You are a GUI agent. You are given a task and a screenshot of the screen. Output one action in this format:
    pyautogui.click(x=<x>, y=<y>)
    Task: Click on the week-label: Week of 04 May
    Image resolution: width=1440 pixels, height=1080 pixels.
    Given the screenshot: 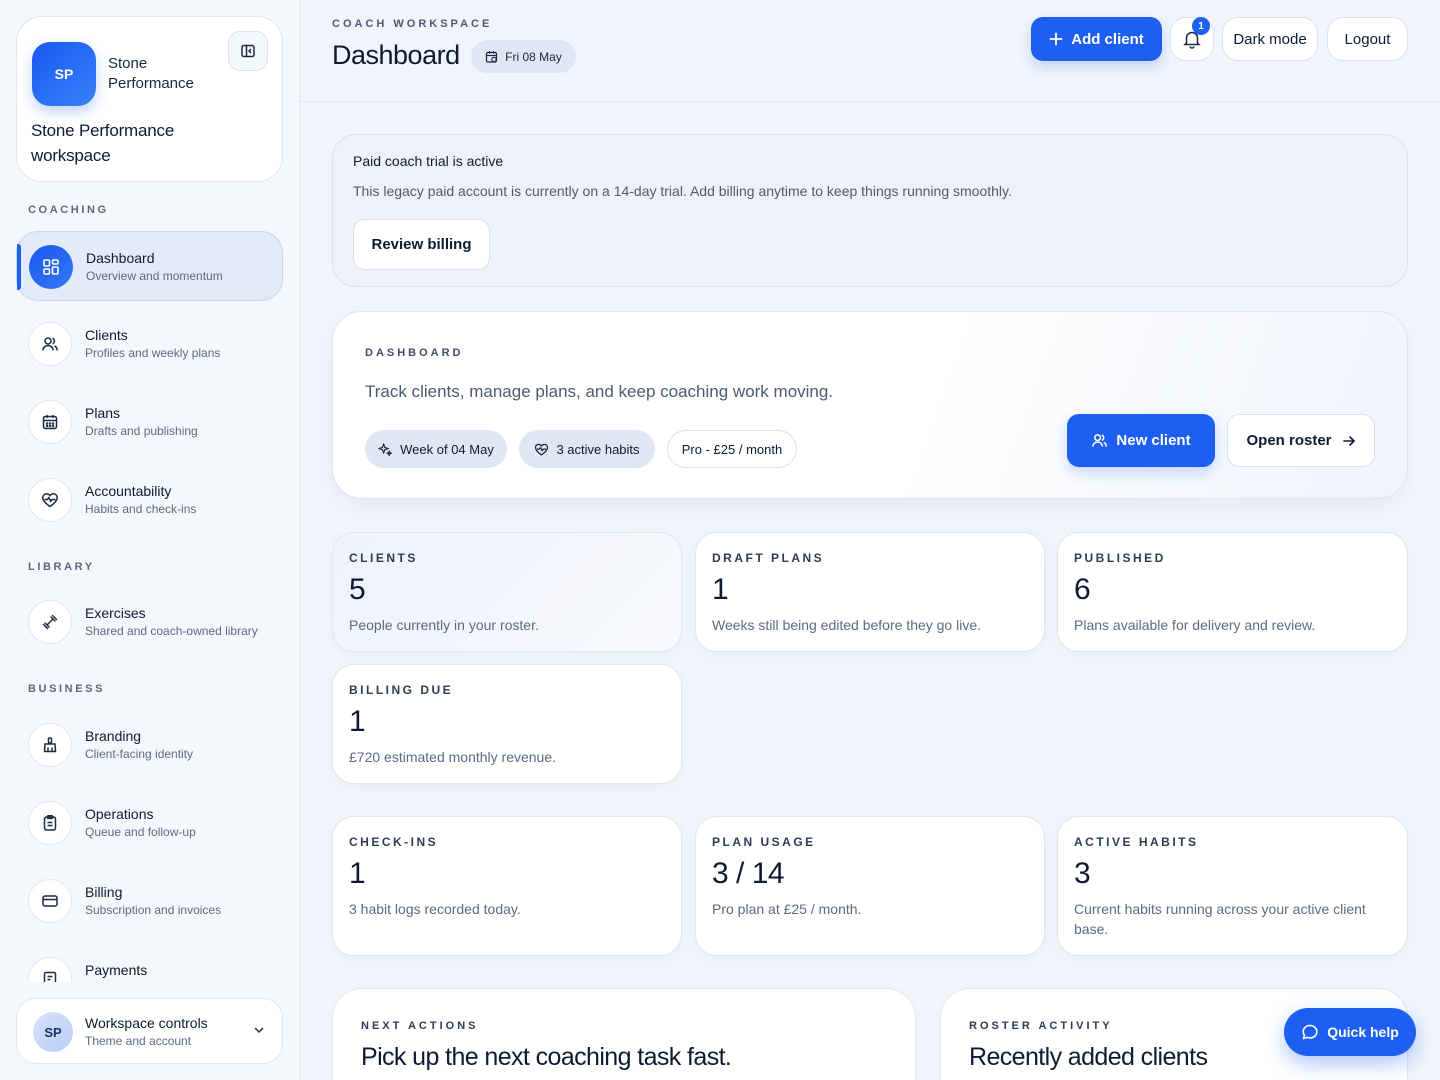 What is the action you would take?
    pyautogui.click(x=447, y=449)
    